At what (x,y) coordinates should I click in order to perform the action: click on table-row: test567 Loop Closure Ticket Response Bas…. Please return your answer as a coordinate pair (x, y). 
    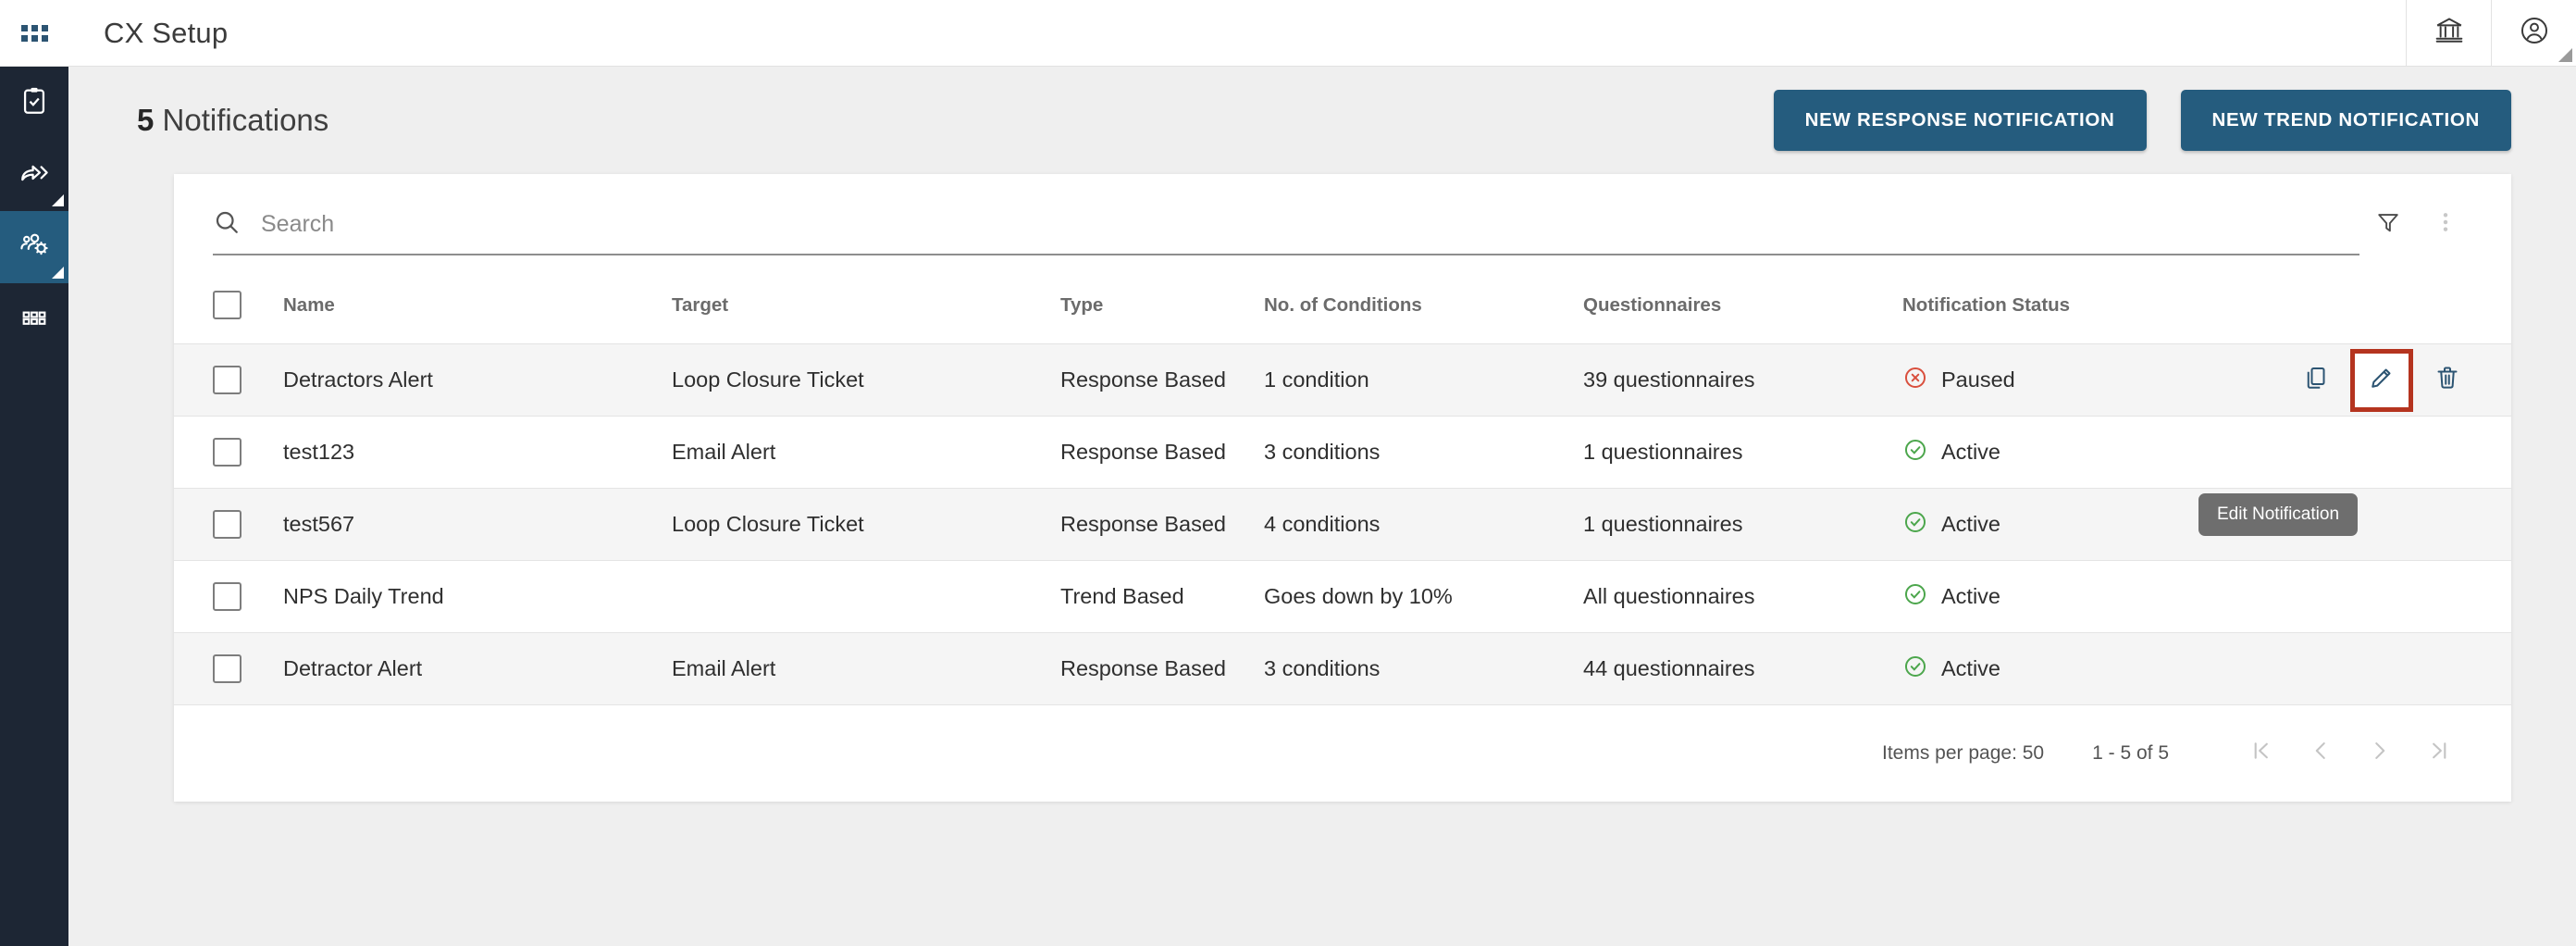
    Looking at the image, I should click on (1342, 524).